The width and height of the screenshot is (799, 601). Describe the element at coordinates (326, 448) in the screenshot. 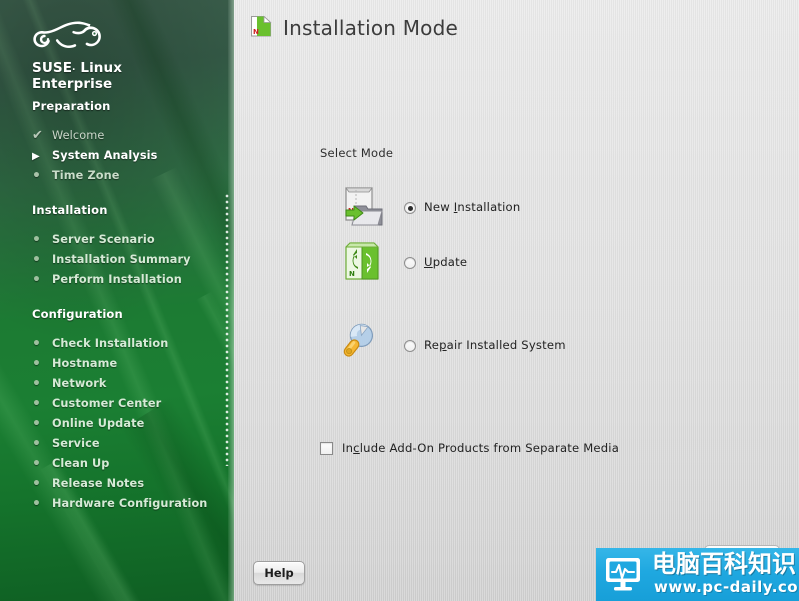

I see `addon-products-checkbox` at that location.